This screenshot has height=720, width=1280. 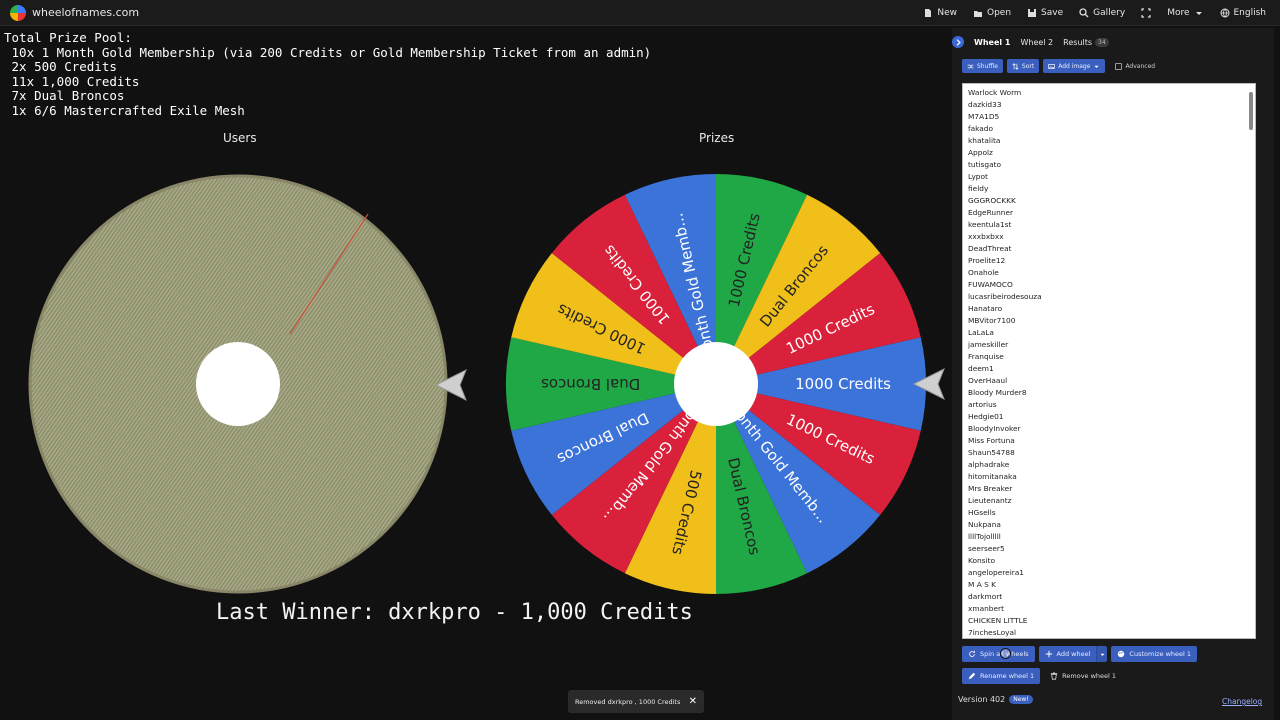 I want to click on scrollbar-thumb, so click(x=1251, y=111).